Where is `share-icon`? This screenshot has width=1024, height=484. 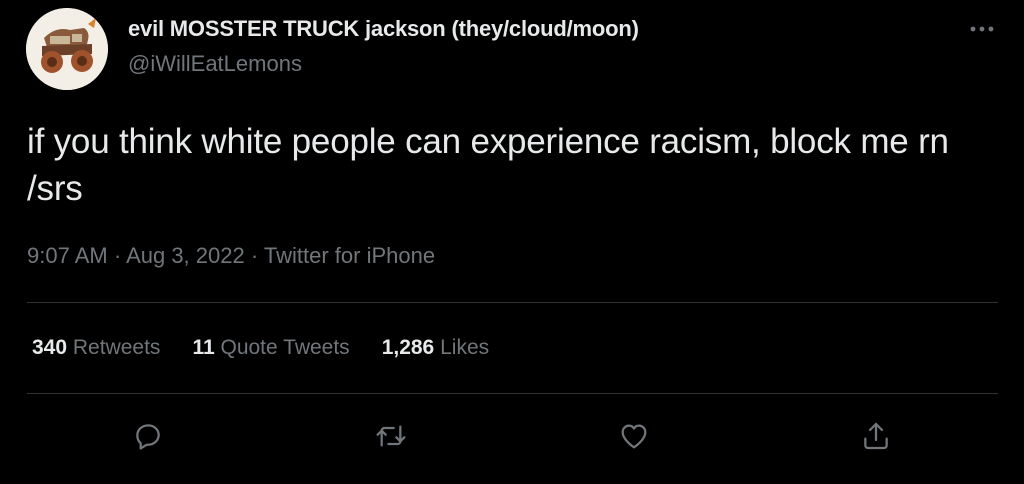
share-icon is located at coordinates (876, 436).